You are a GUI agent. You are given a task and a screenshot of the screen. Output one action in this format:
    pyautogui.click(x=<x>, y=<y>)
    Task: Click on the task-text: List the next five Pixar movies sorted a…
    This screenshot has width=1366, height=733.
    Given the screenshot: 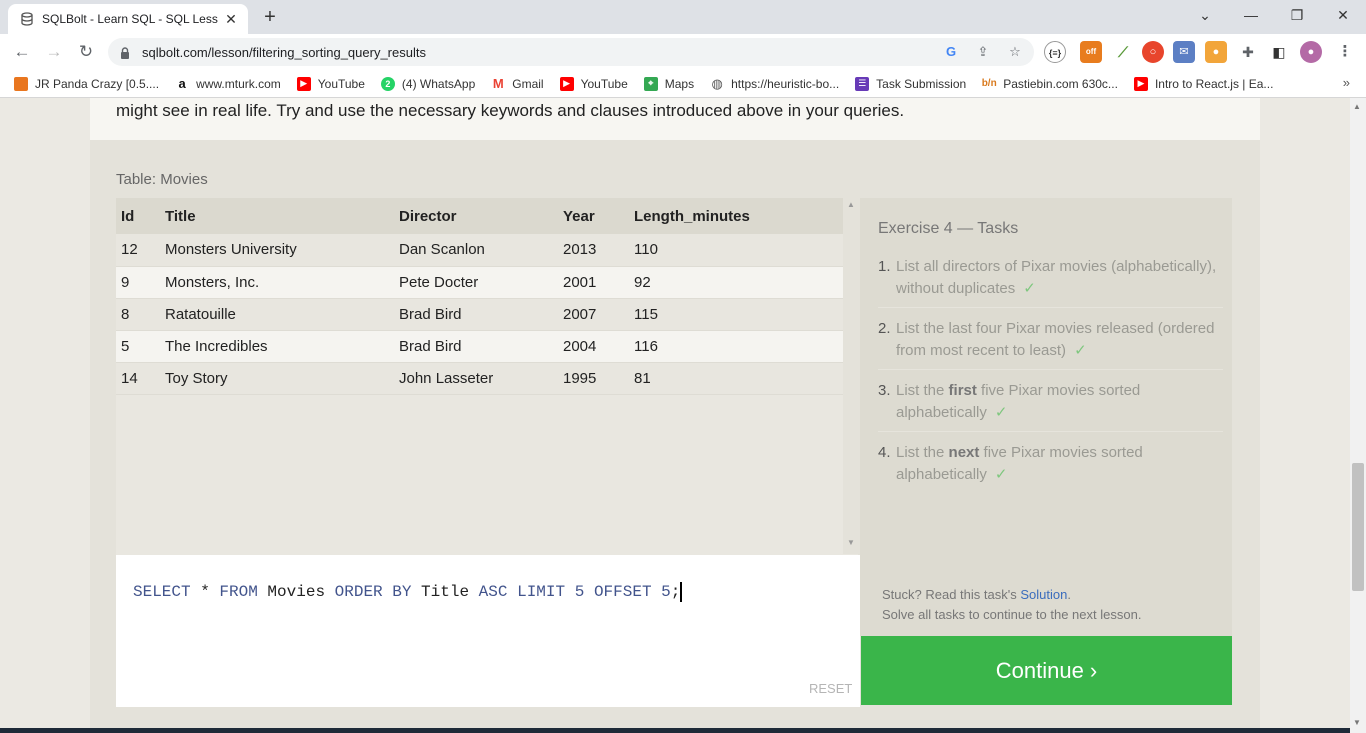 What is the action you would take?
    pyautogui.click(x=1019, y=463)
    